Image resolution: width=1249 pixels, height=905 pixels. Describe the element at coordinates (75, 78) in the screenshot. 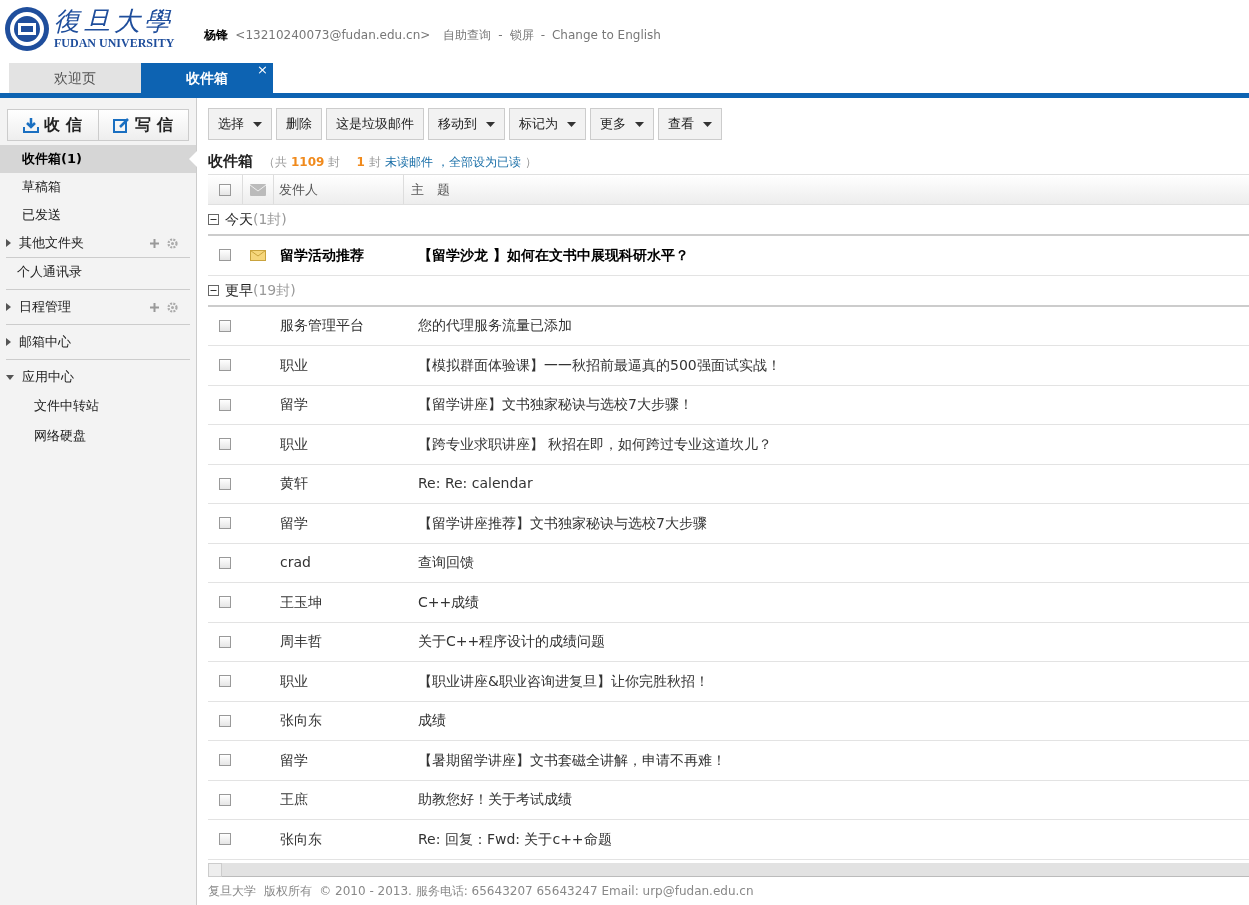

I see `tab: 欢迎页` at that location.